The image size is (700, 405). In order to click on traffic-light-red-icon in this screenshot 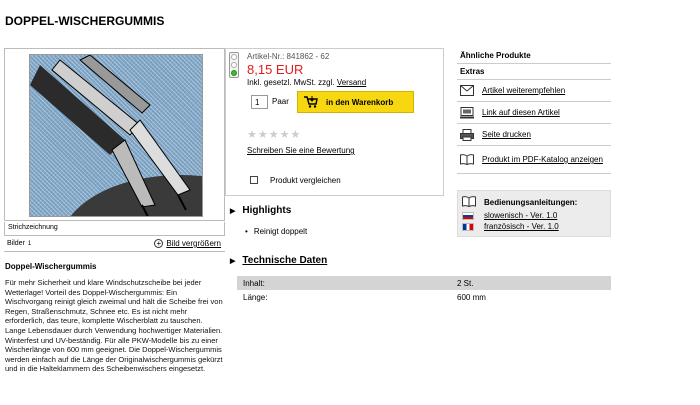, I will do `click(234, 57)`.